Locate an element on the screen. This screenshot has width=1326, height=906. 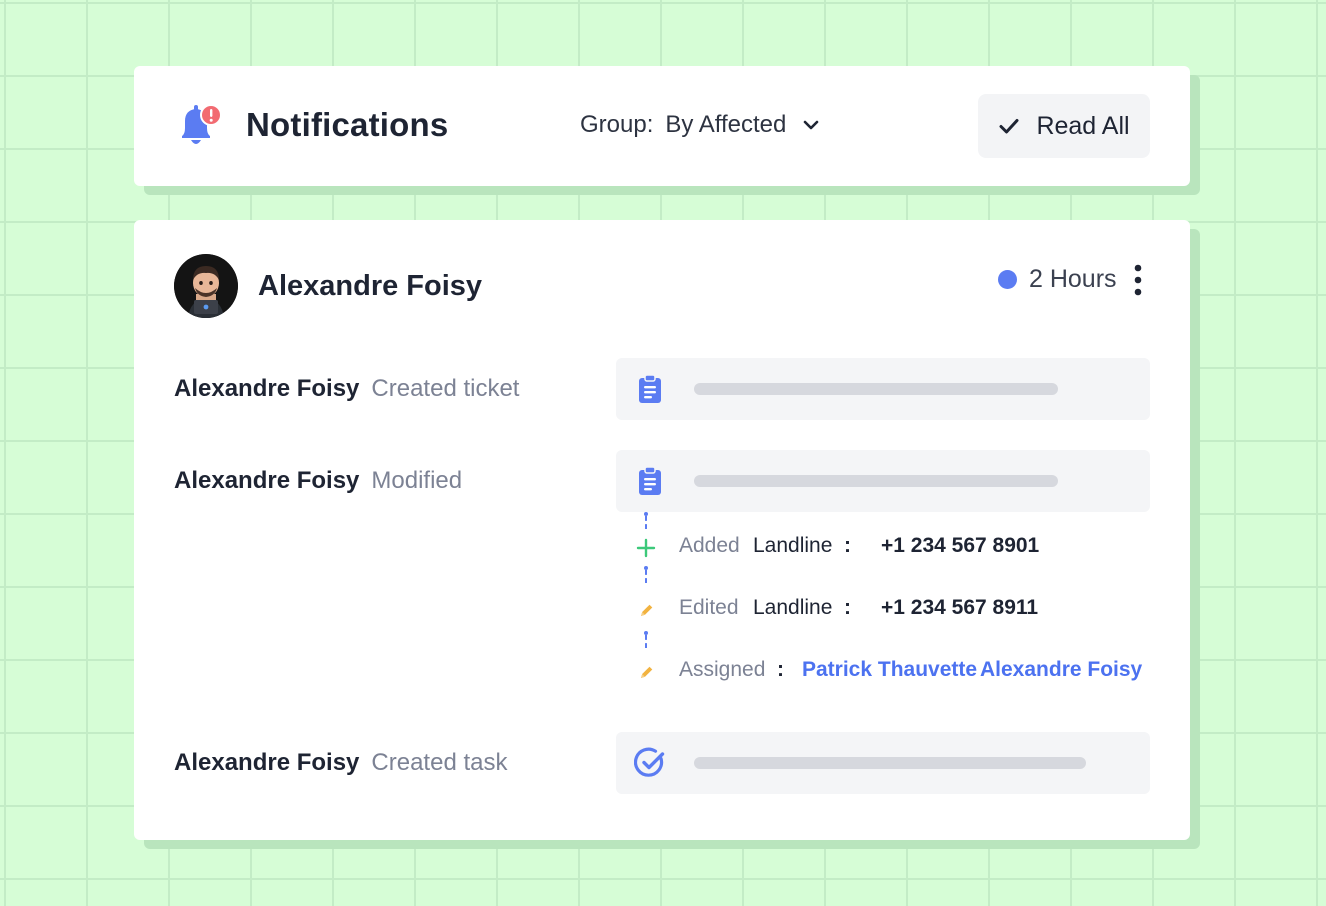
notification-user-name: Alexandre Foisy is located at coordinates (370, 286).